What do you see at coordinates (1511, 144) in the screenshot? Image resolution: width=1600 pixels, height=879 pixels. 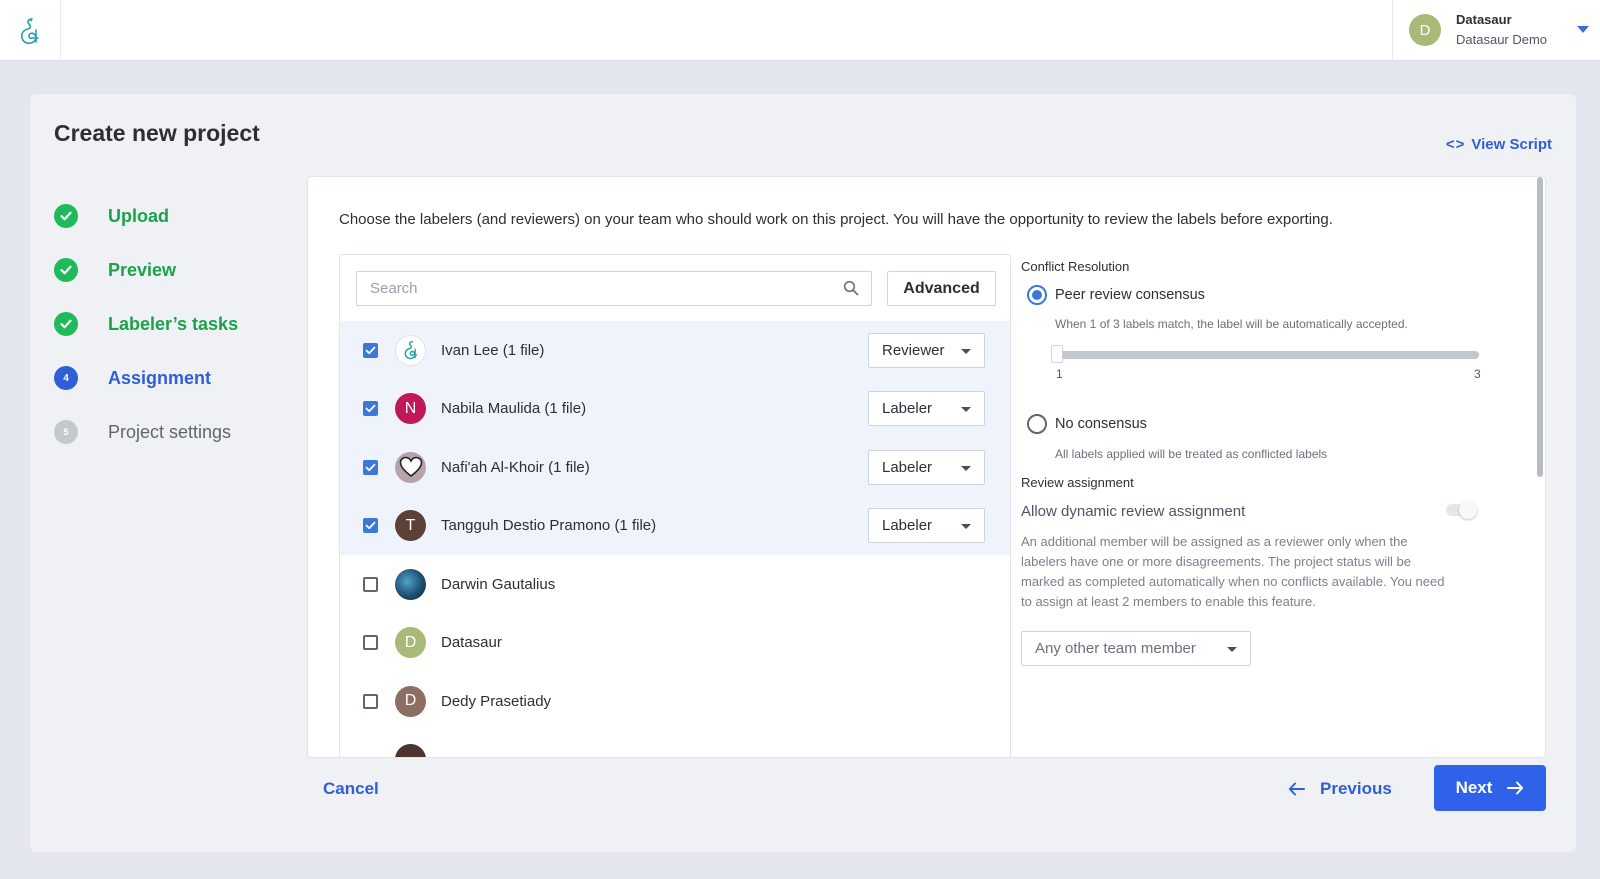 I see `view-script-label: View Script` at bounding box center [1511, 144].